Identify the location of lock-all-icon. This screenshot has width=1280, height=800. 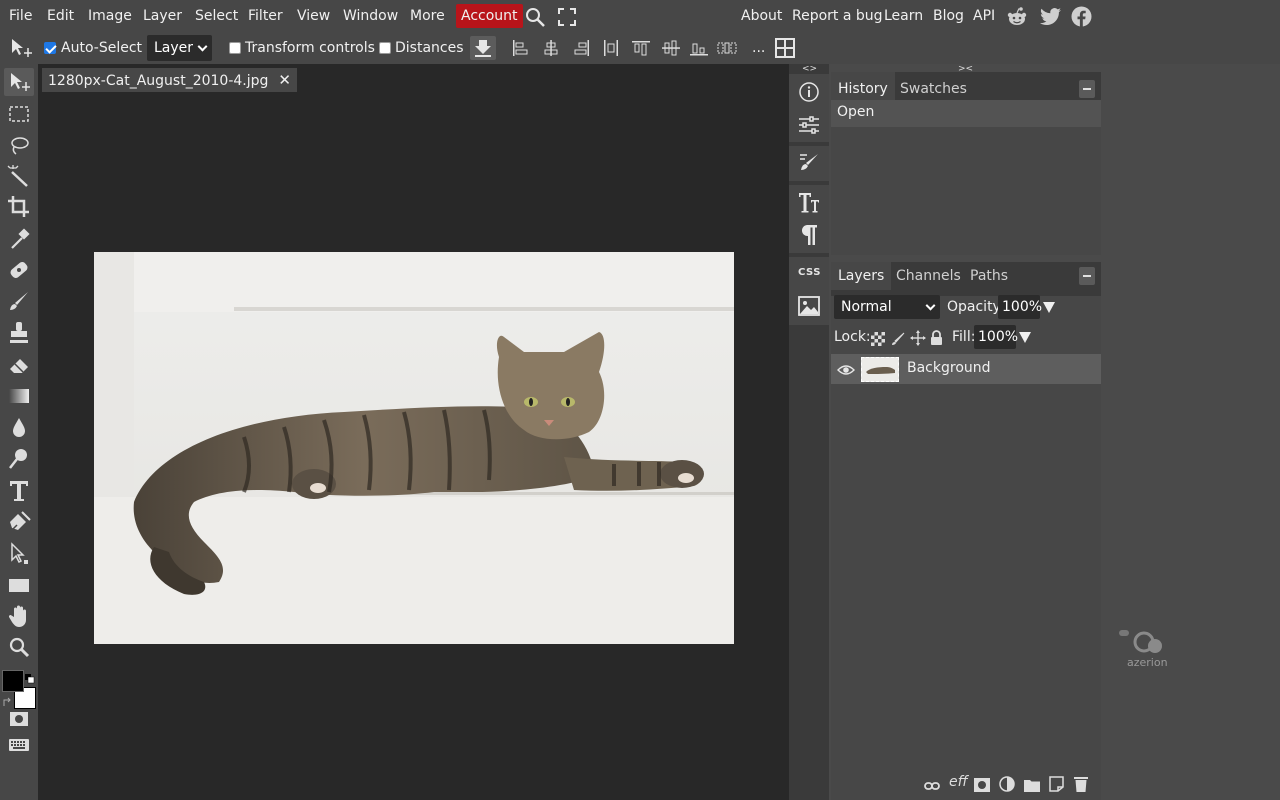
(936, 338).